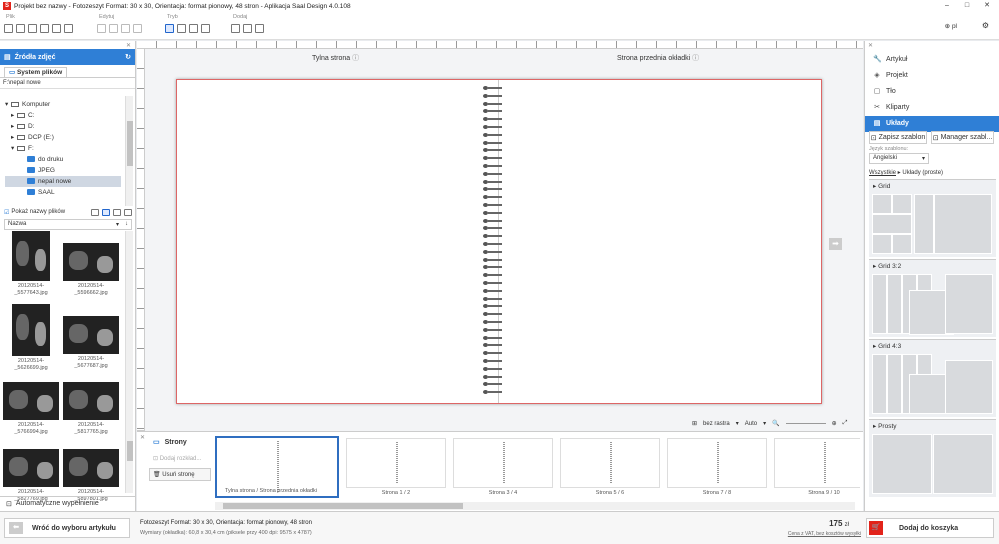  What do you see at coordinates (805, 423) in the screenshot?
I see `zoom-slider` at bounding box center [805, 423].